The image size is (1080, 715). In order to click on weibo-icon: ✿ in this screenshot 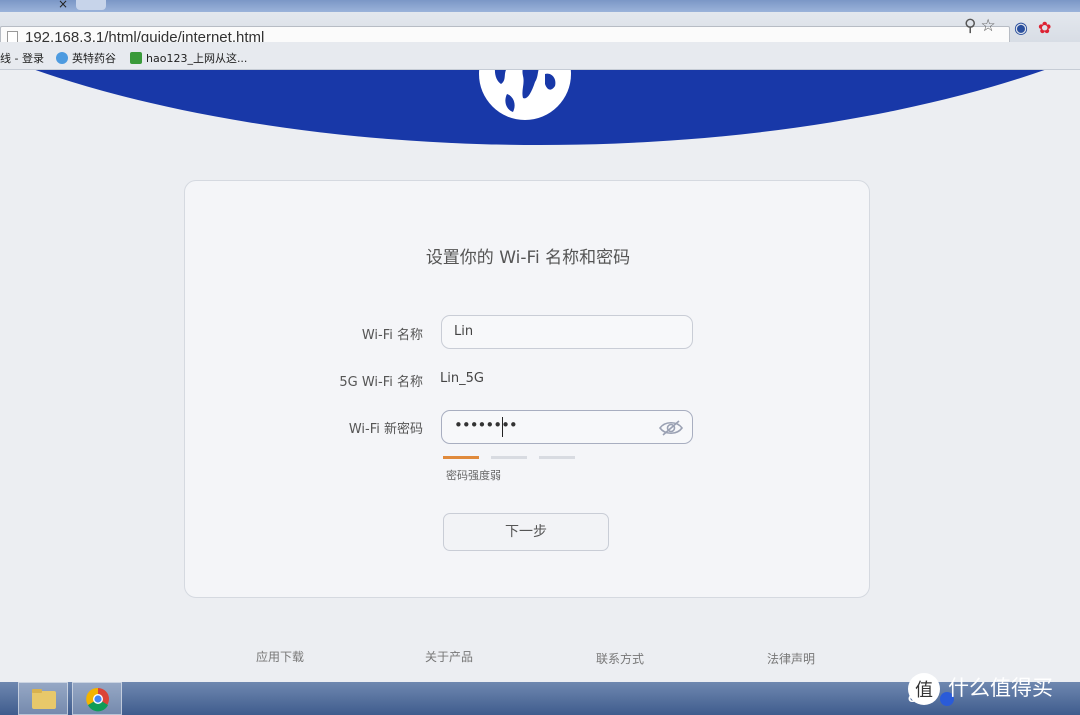, I will do `click(1044, 27)`.